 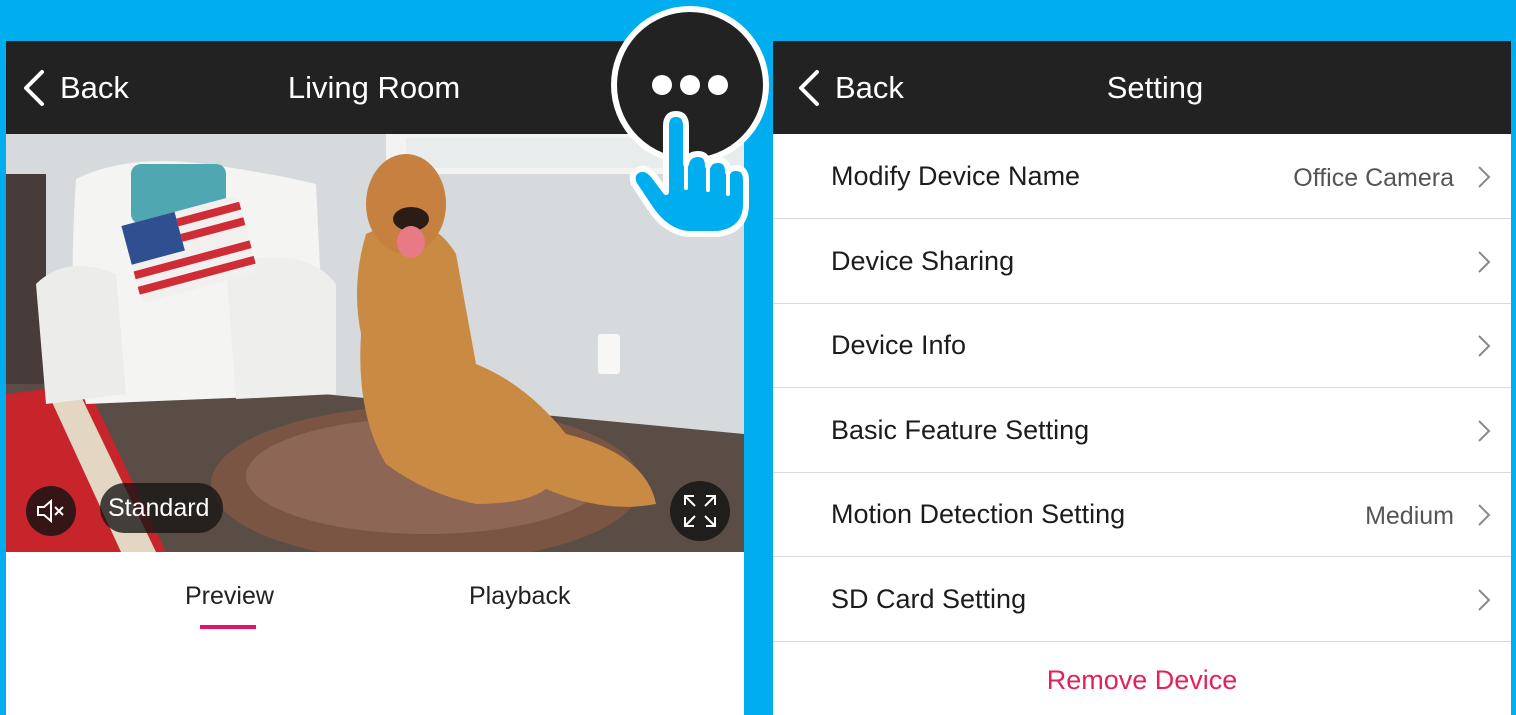 What do you see at coordinates (956, 176) in the screenshot?
I see `setting-label: Modify Device Name` at bounding box center [956, 176].